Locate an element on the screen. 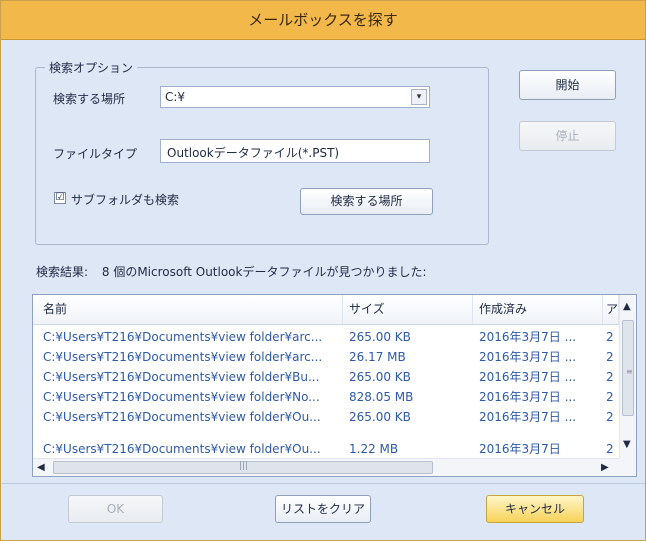  arrow-right-icon: ▶ is located at coordinates (605, 467).